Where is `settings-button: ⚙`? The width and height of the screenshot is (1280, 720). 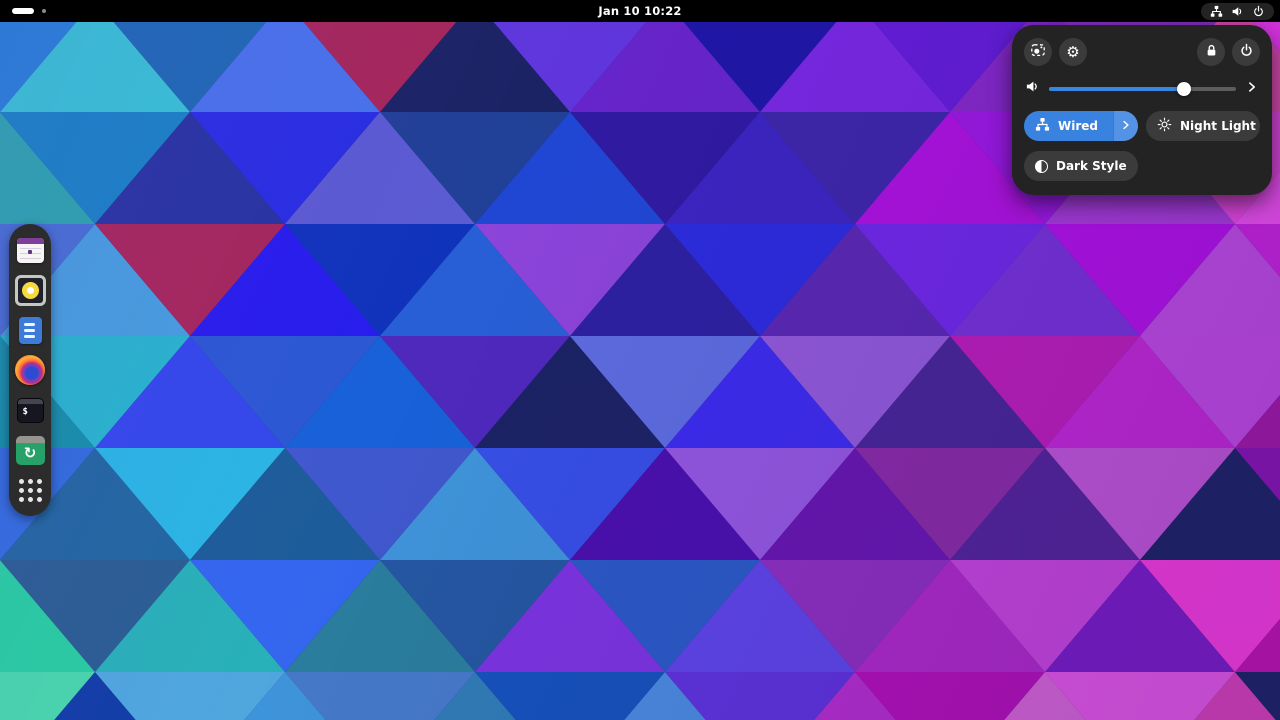 settings-button: ⚙ is located at coordinates (1073, 52).